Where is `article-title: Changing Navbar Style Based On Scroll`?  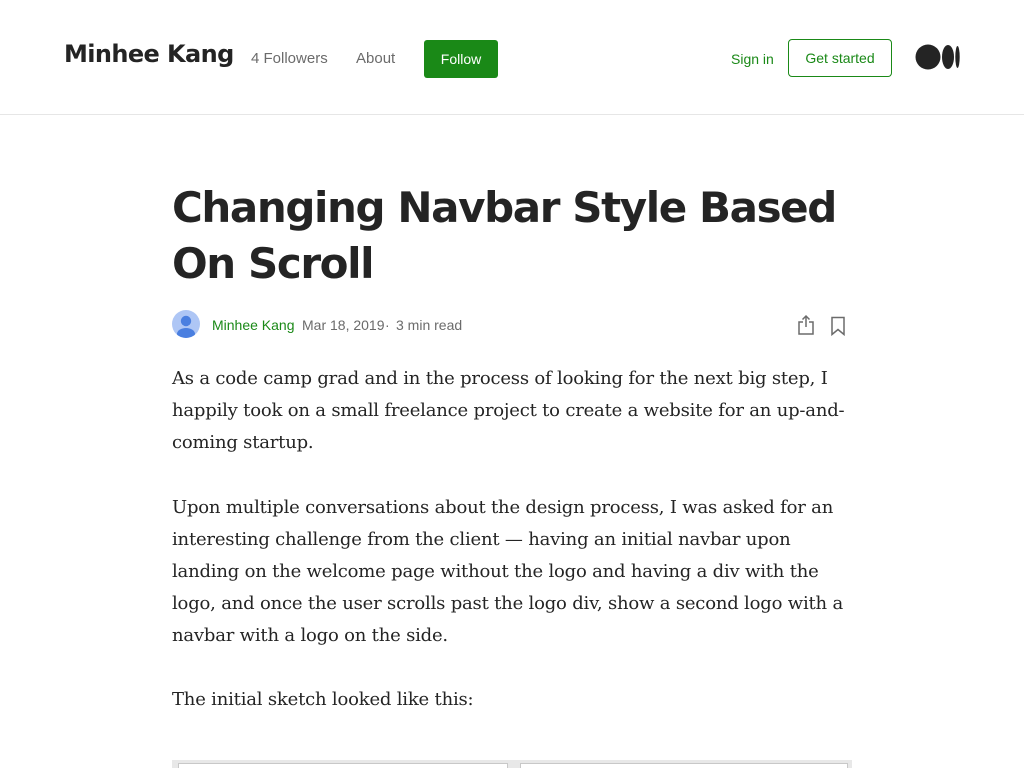 article-title: Changing Navbar Style Based On Scroll is located at coordinates (504, 235).